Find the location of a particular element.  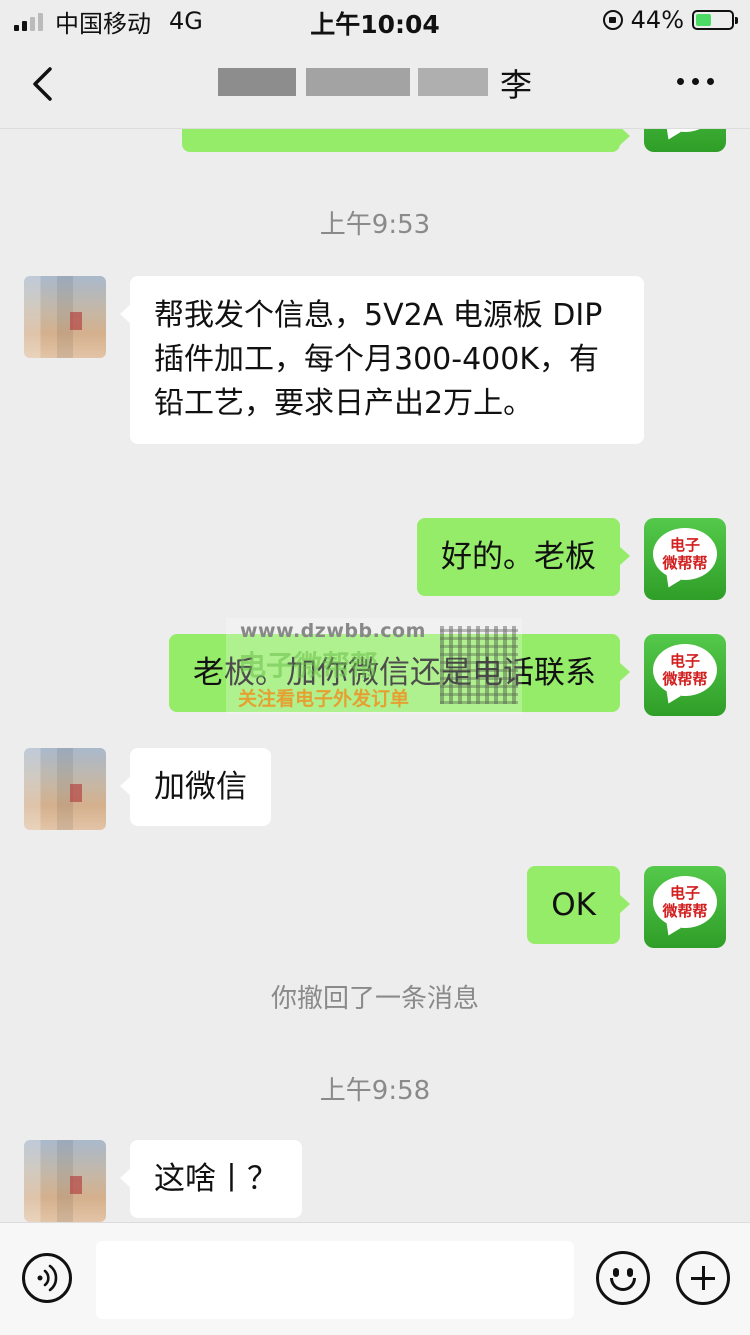

message-bubble-partial is located at coordinates (406, 140).